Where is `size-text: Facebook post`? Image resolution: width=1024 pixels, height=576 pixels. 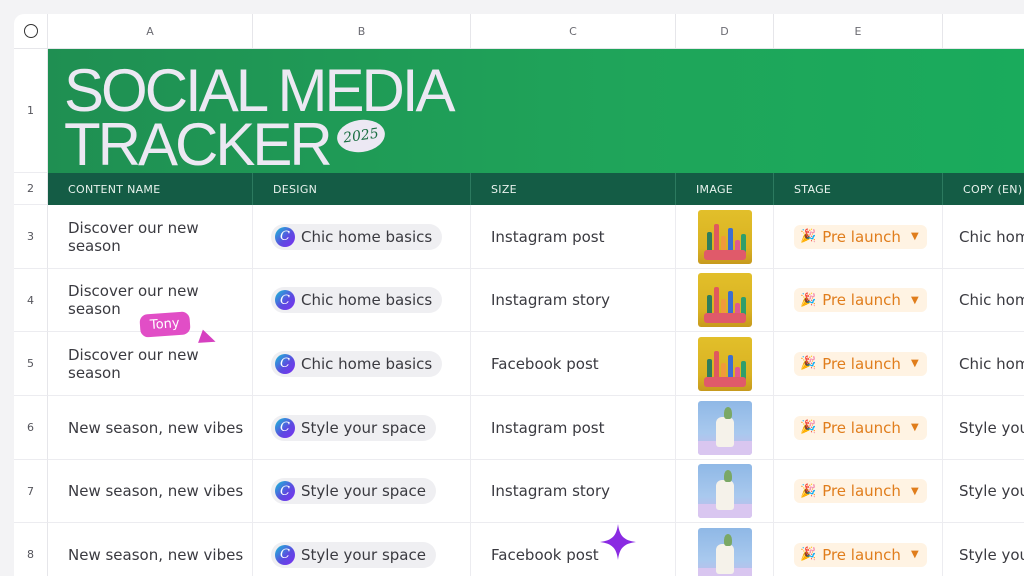
size-text: Facebook post is located at coordinates (545, 554).